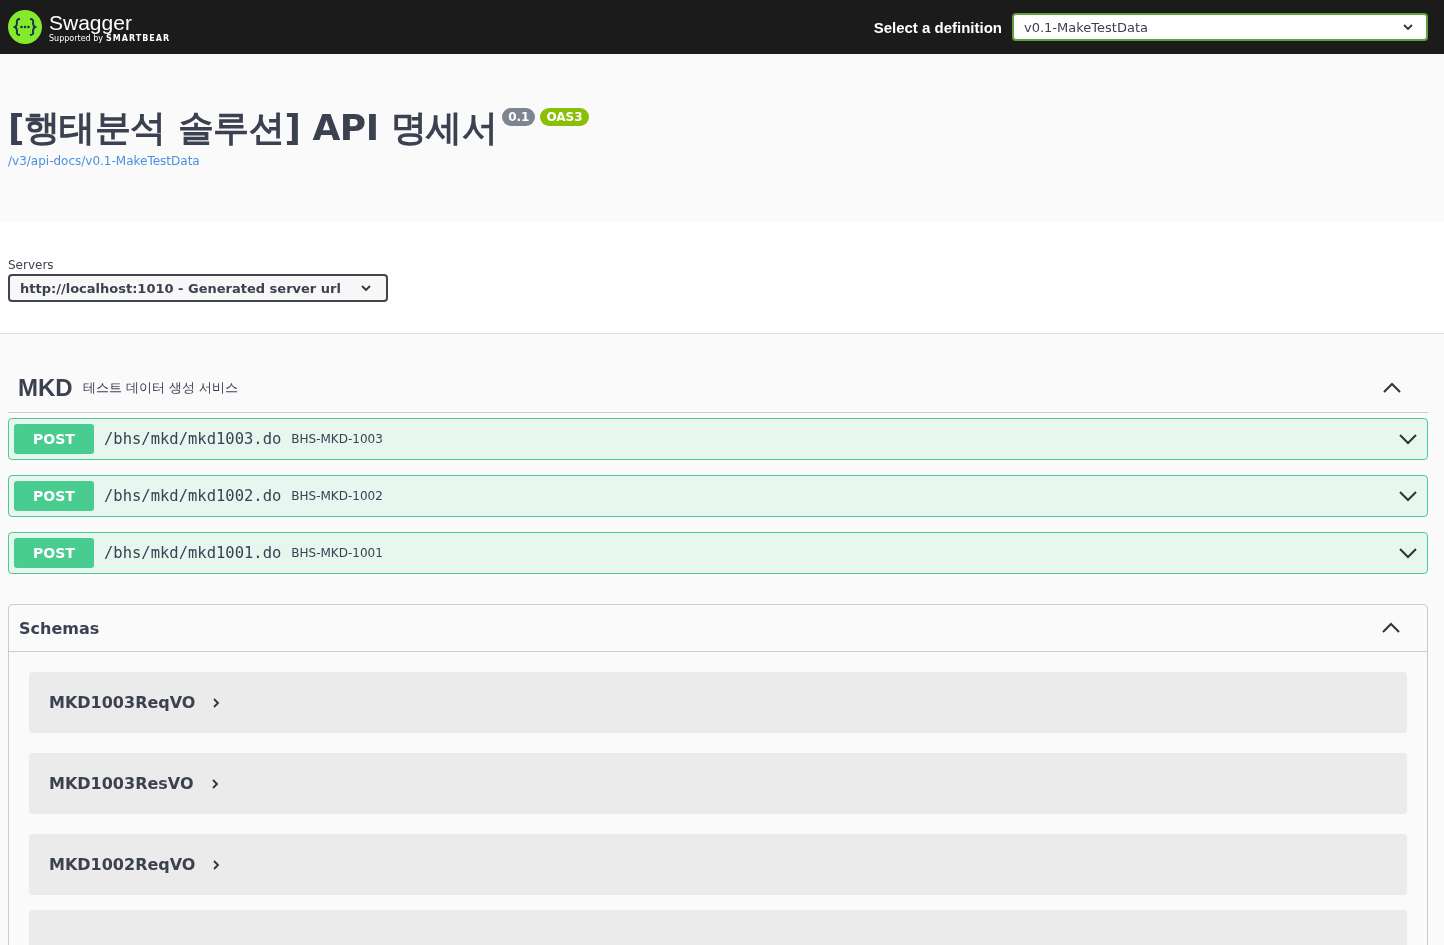  What do you see at coordinates (519, 117) in the screenshot?
I see `version-badge: 0.1` at bounding box center [519, 117].